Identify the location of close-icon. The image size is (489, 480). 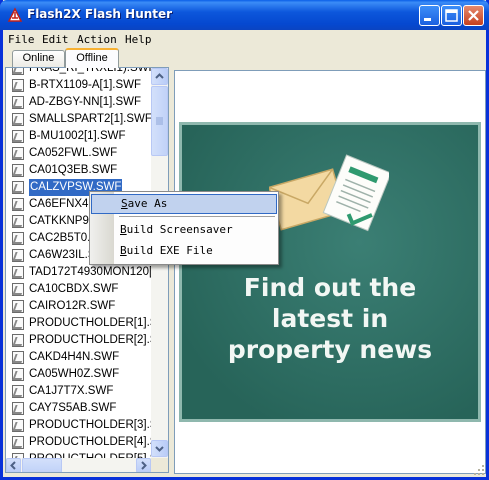
(473, 15).